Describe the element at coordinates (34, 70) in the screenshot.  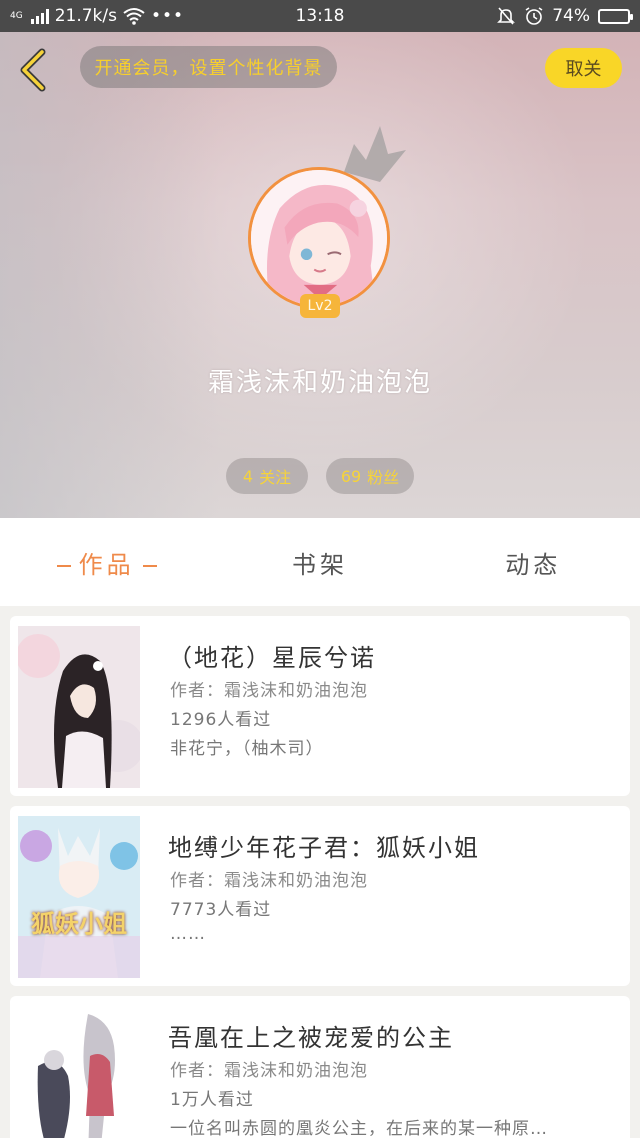
I see `back-icon` at that location.